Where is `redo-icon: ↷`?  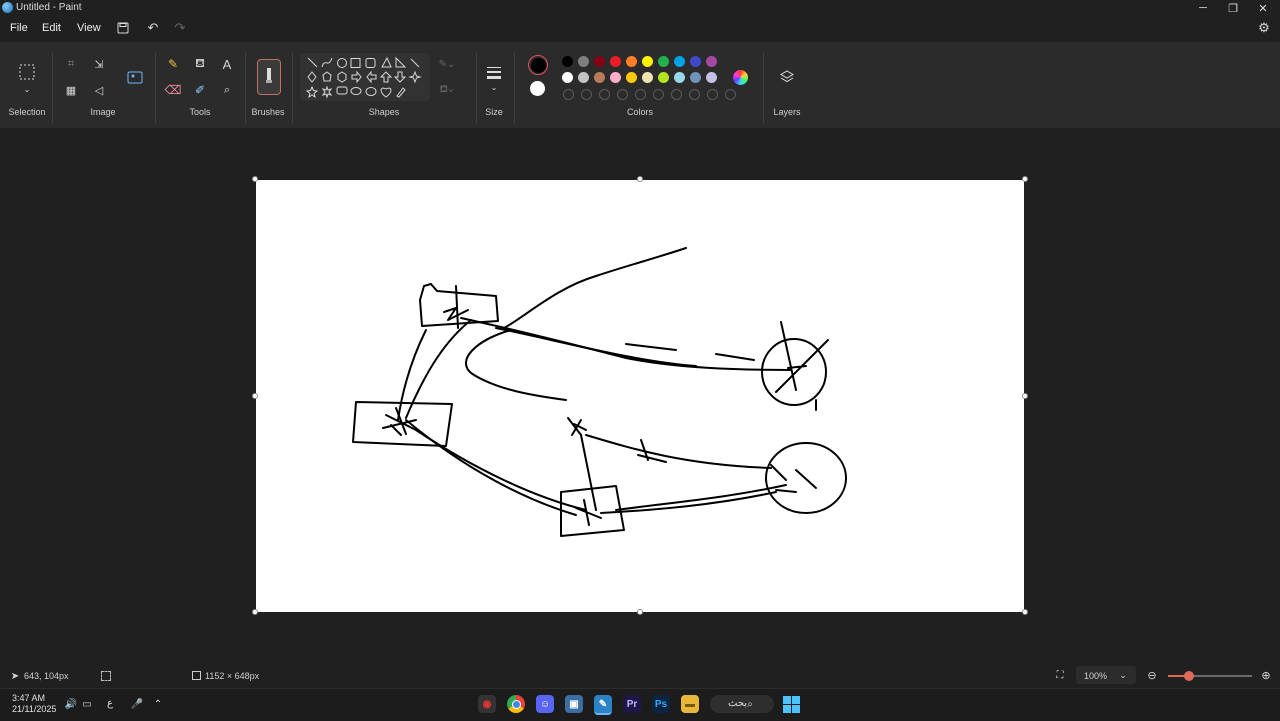 redo-icon: ↷ is located at coordinates (180, 27).